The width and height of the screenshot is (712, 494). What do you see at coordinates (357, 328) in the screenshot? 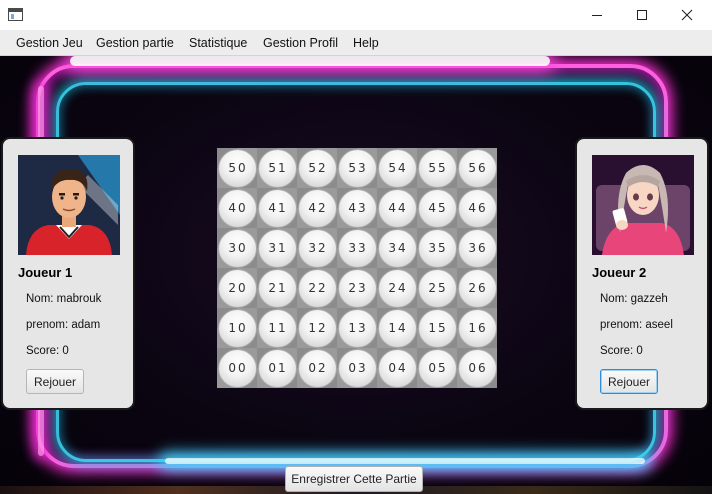
I see `board-cell: 13` at bounding box center [357, 328].